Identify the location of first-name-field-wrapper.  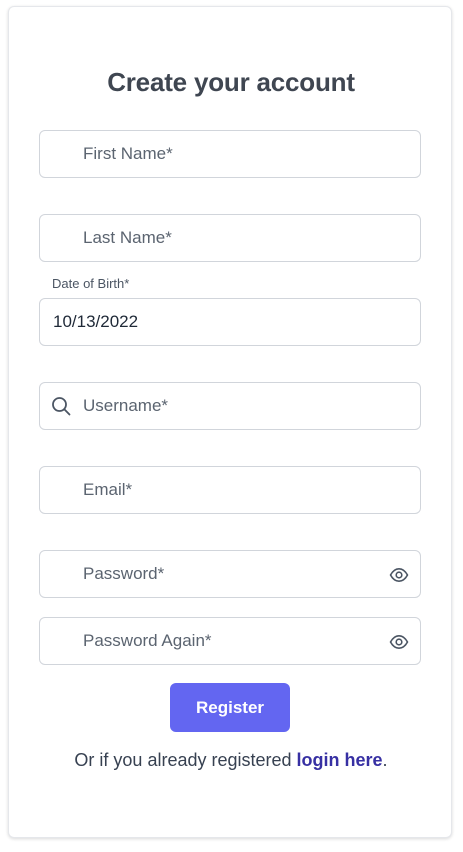
(230, 154).